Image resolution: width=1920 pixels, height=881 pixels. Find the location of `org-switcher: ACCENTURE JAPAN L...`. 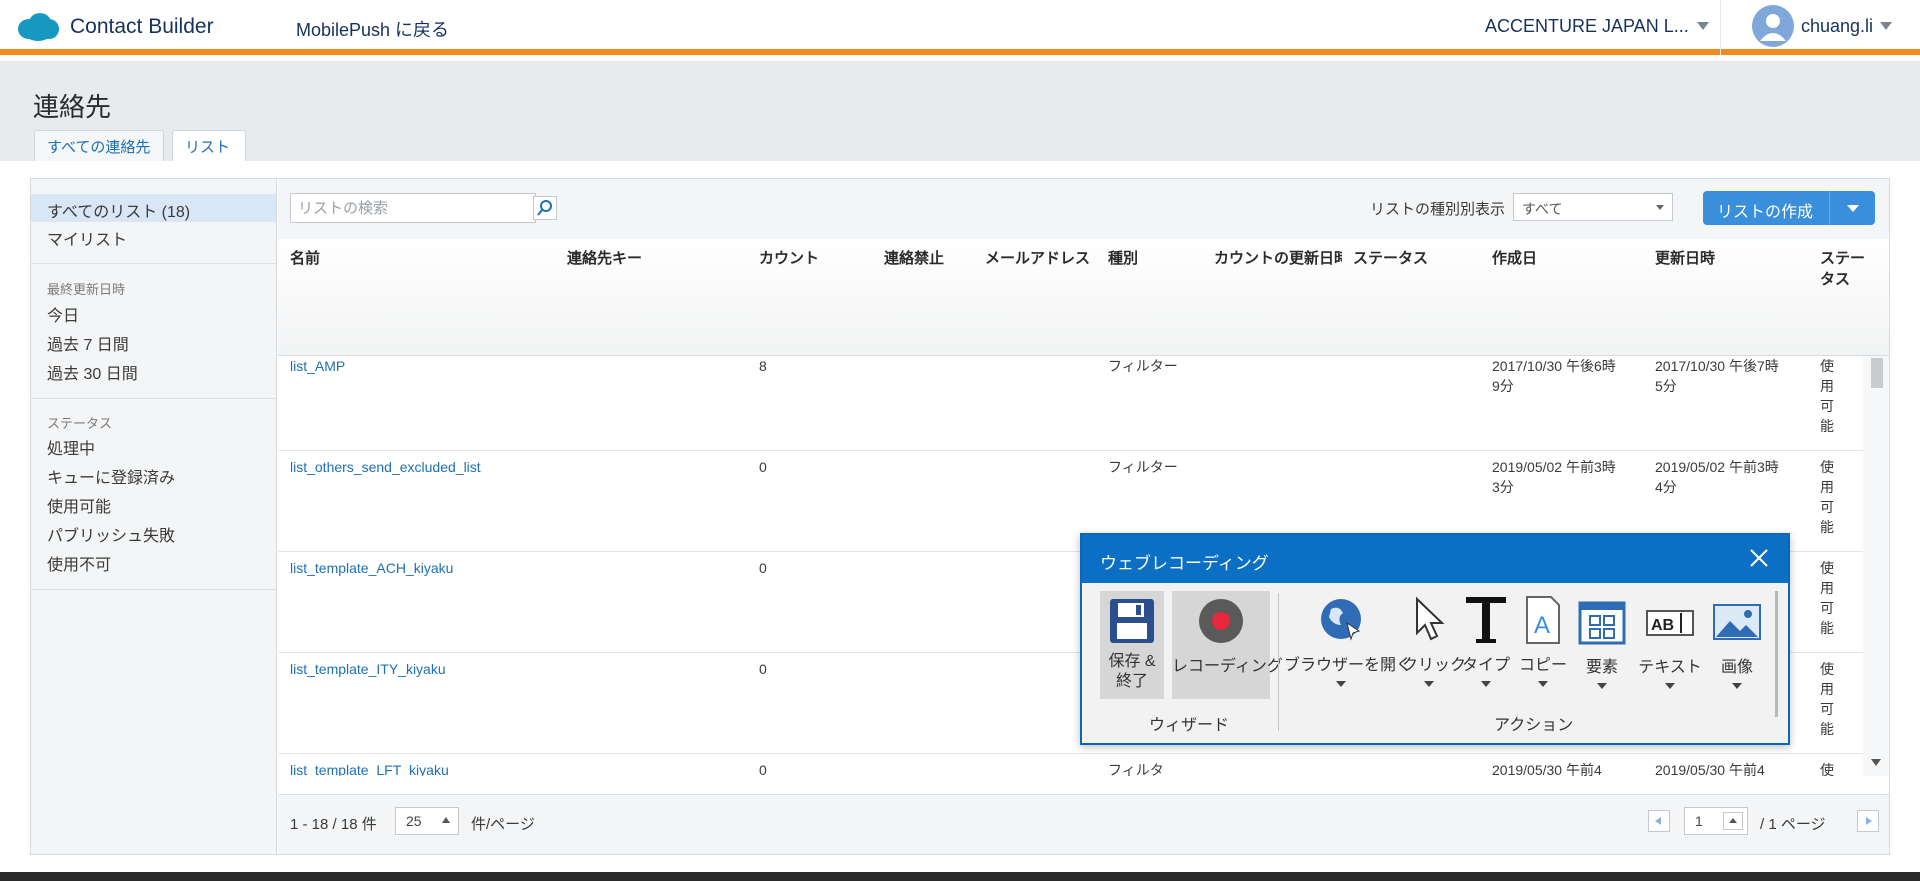

org-switcher: ACCENTURE JAPAN L... is located at coordinates (1587, 26).